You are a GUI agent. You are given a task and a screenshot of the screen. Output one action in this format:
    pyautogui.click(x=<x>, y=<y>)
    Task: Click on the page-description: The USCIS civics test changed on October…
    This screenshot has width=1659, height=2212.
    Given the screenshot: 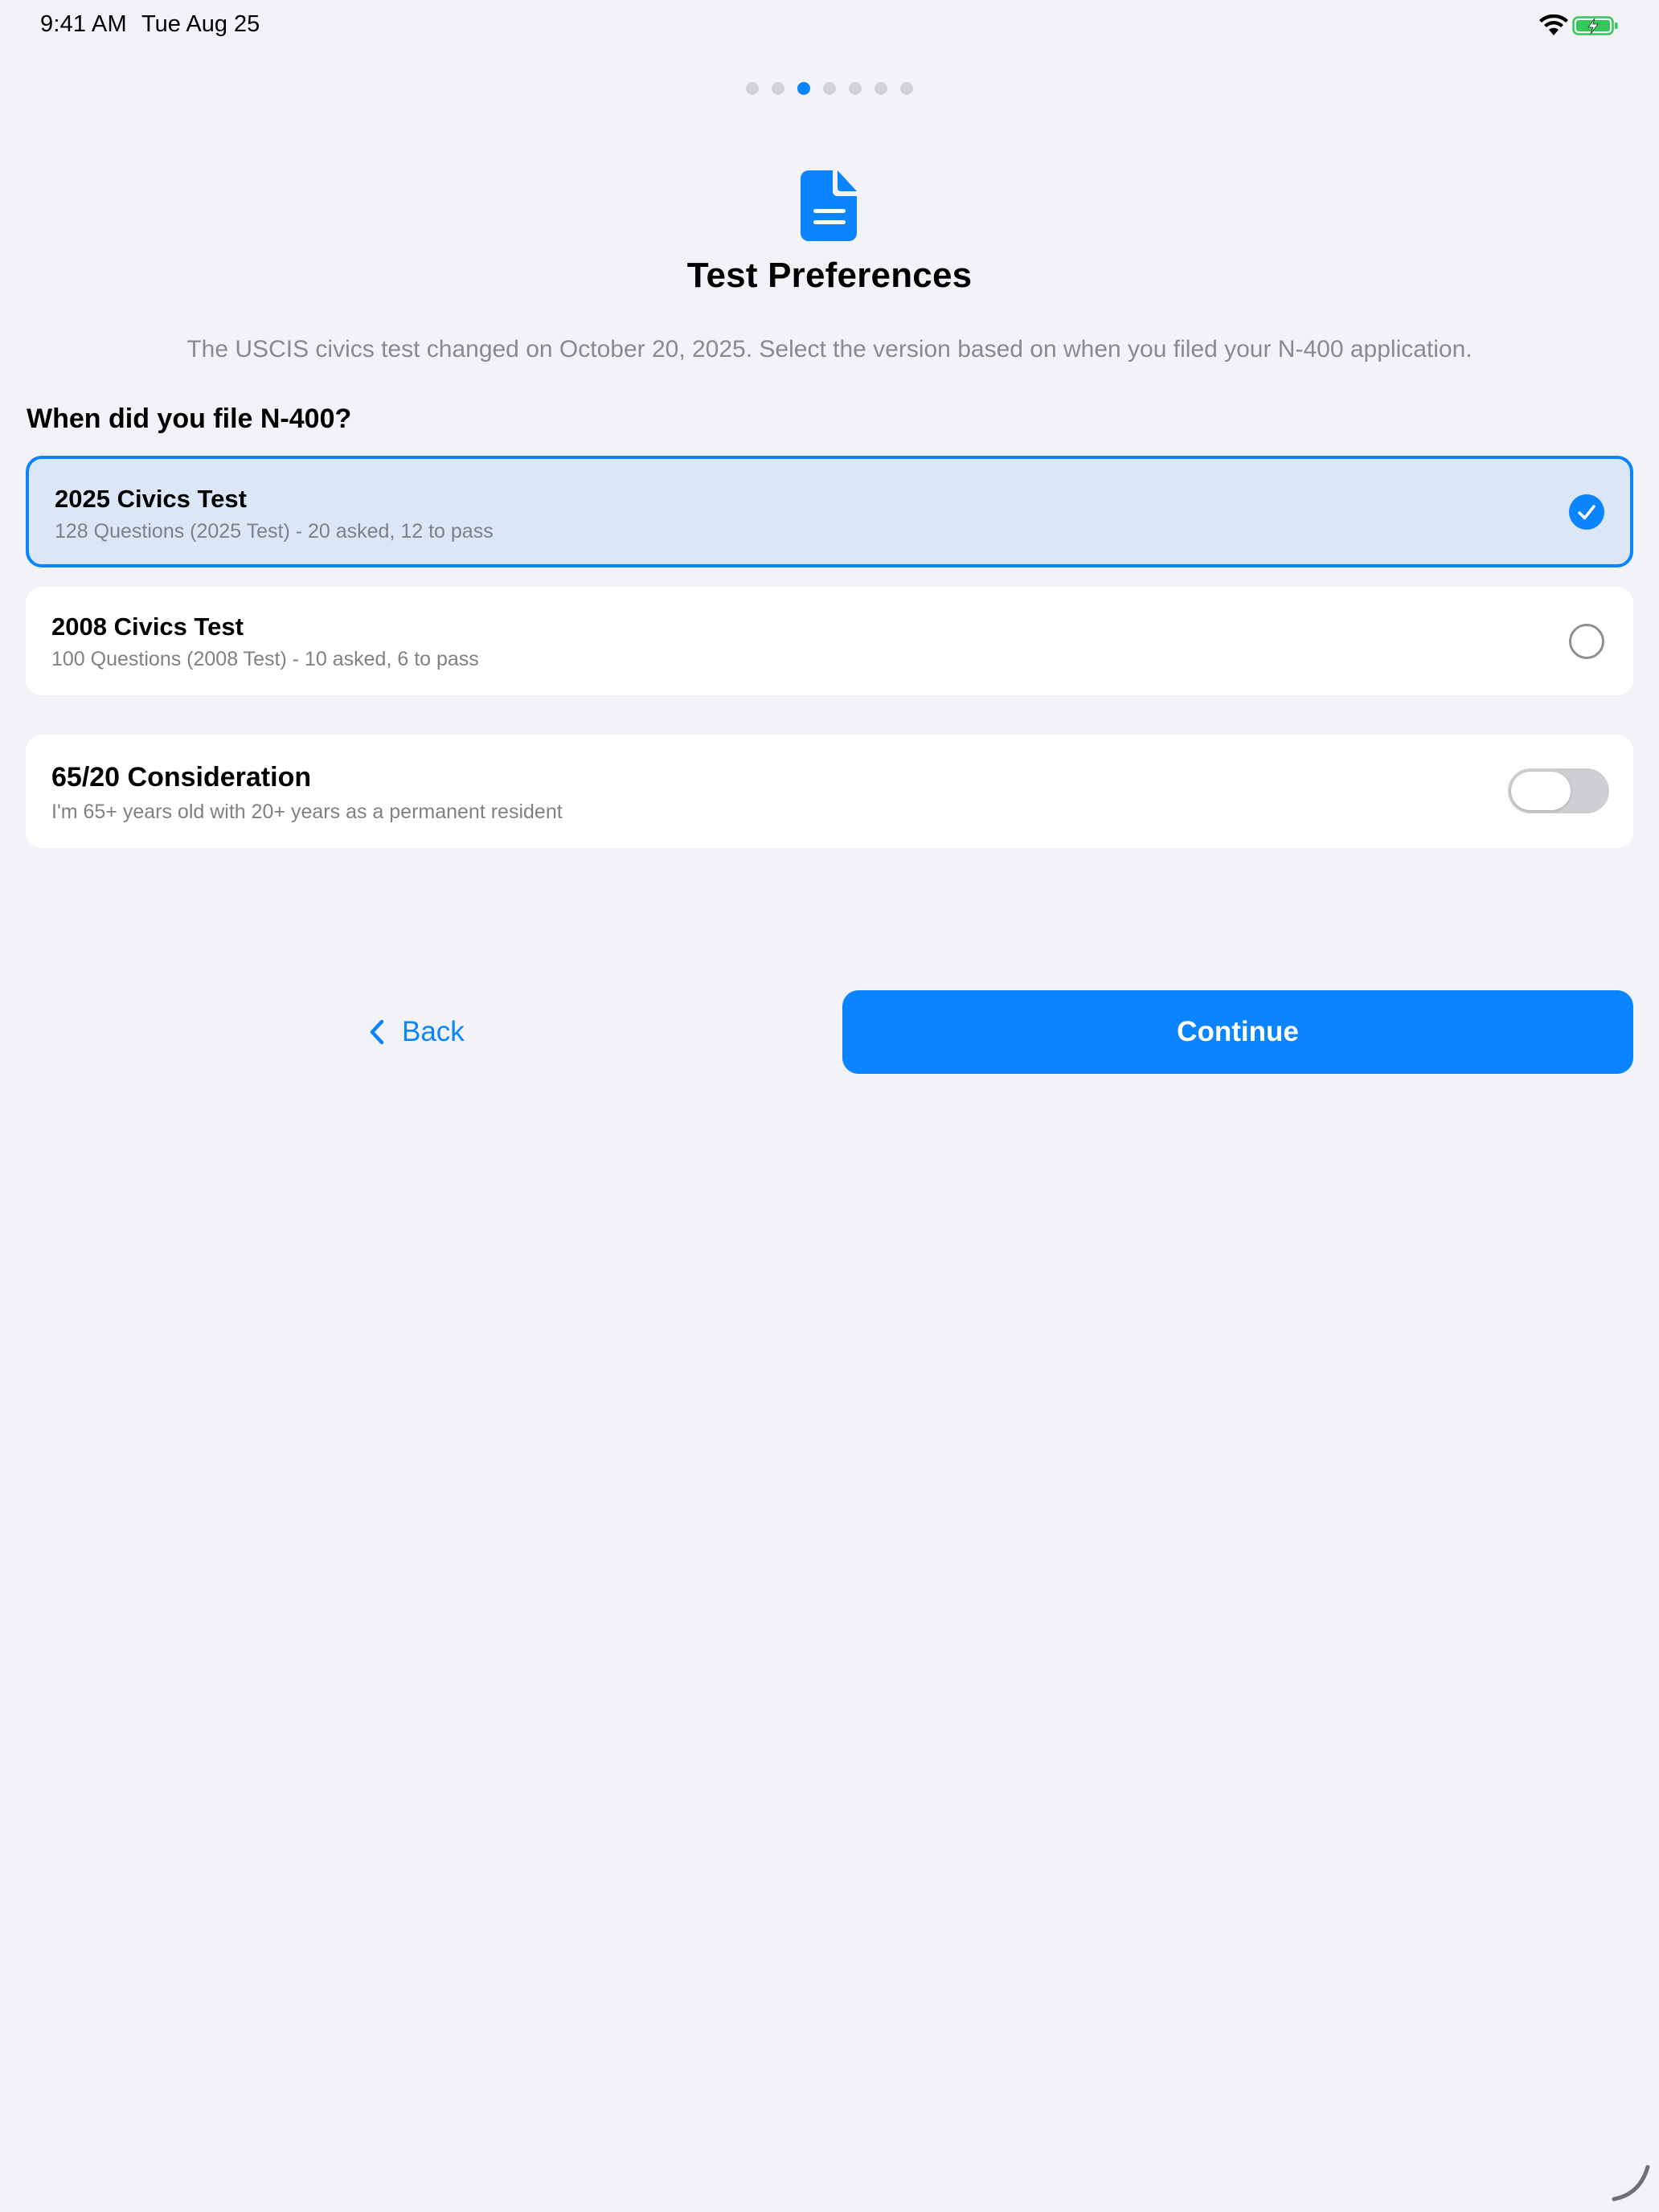 What is the action you would take?
    pyautogui.click(x=829, y=349)
    